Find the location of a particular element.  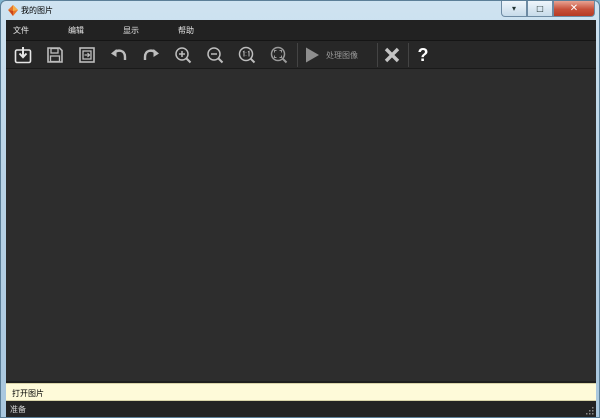

hint-text: 打开图片 is located at coordinates (28, 393).